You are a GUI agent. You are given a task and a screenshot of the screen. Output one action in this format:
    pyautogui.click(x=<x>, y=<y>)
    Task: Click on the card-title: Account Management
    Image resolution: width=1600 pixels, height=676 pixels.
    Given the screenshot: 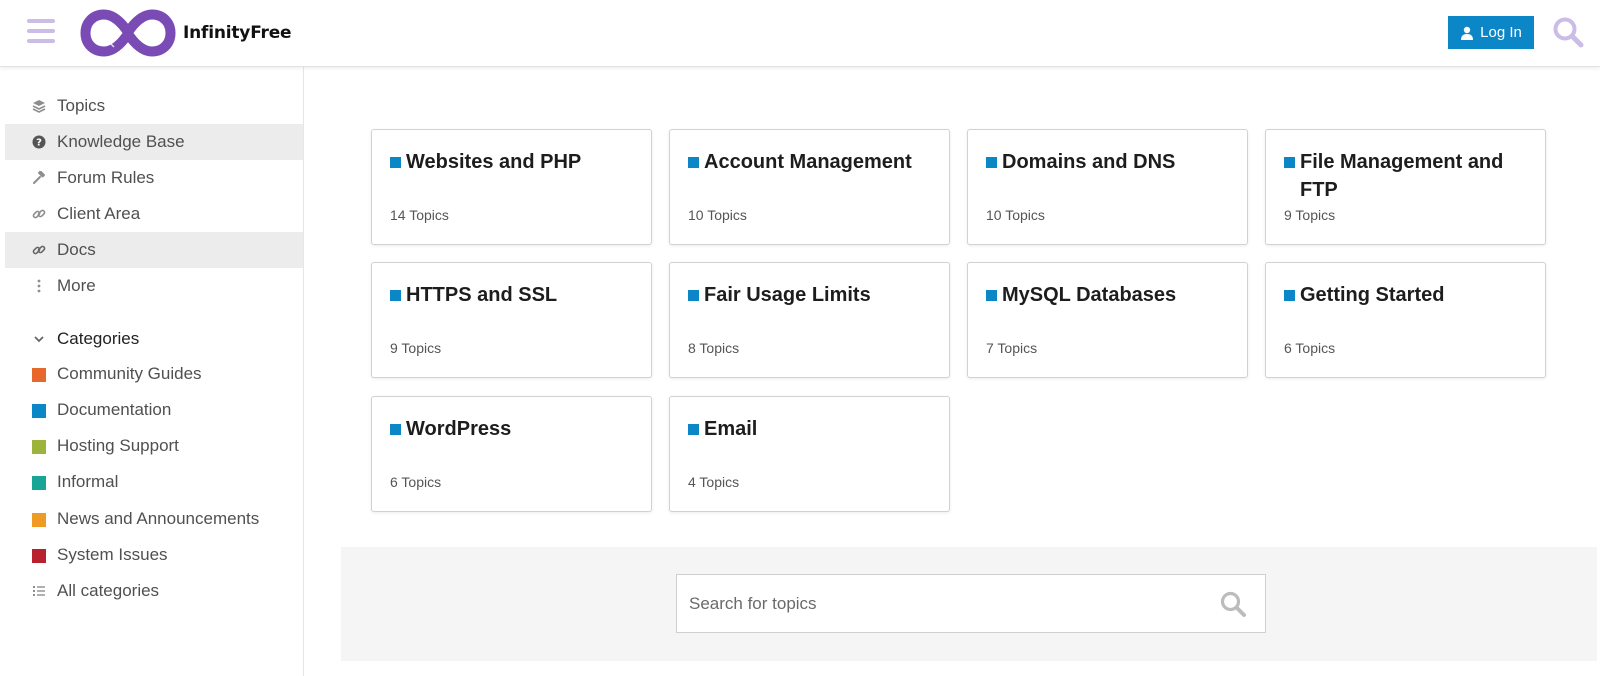 What is the action you would take?
    pyautogui.click(x=813, y=162)
    